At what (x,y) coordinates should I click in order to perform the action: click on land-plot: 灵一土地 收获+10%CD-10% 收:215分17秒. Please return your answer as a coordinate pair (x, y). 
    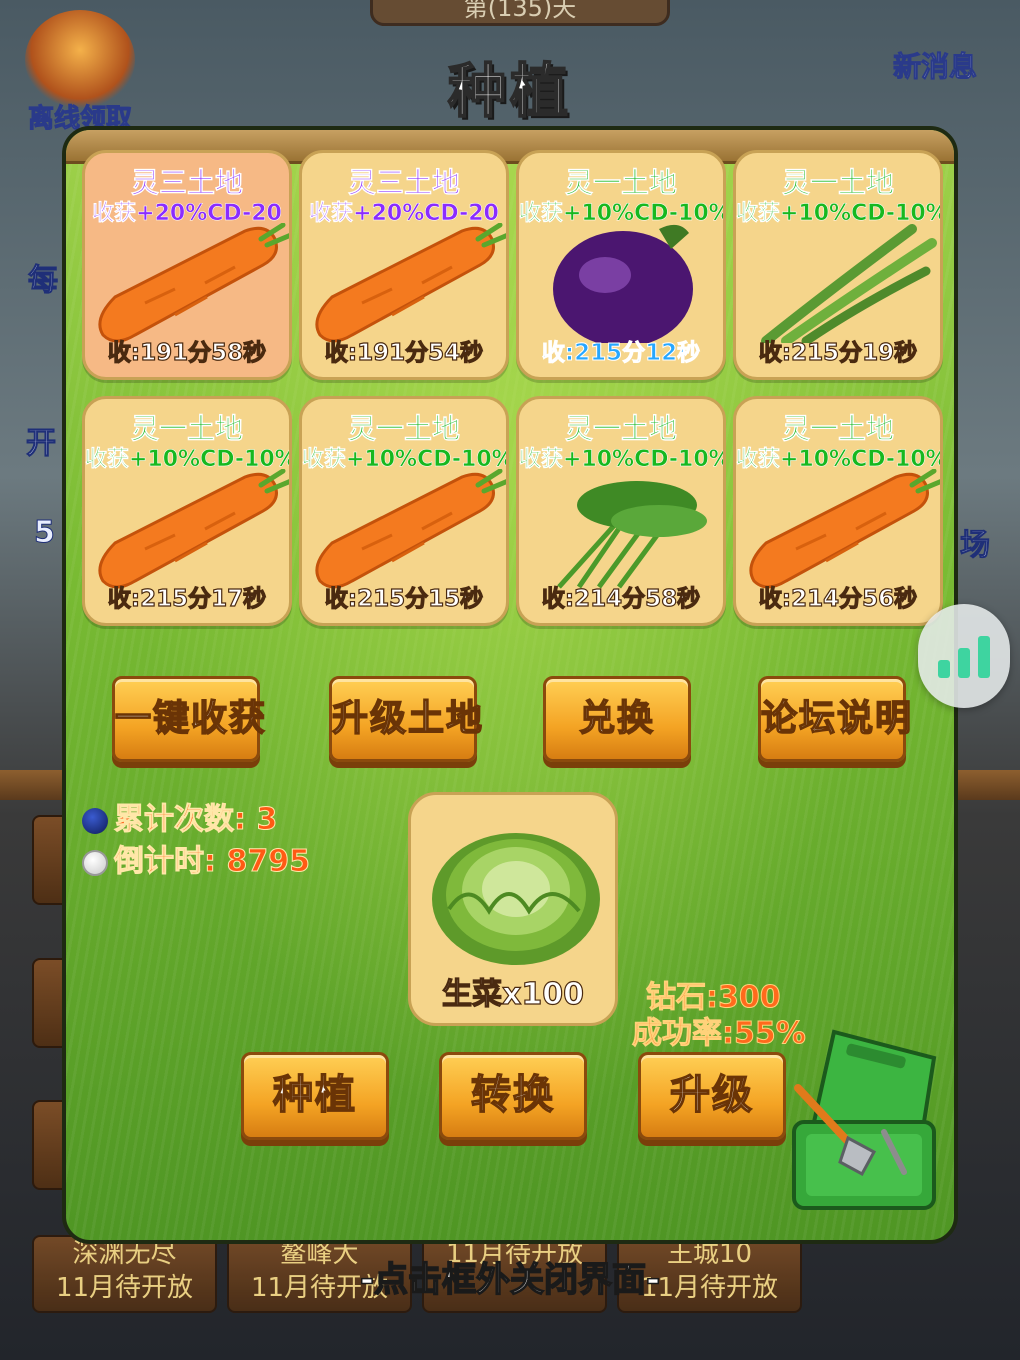
    Looking at the image, I should click on (187, 511).